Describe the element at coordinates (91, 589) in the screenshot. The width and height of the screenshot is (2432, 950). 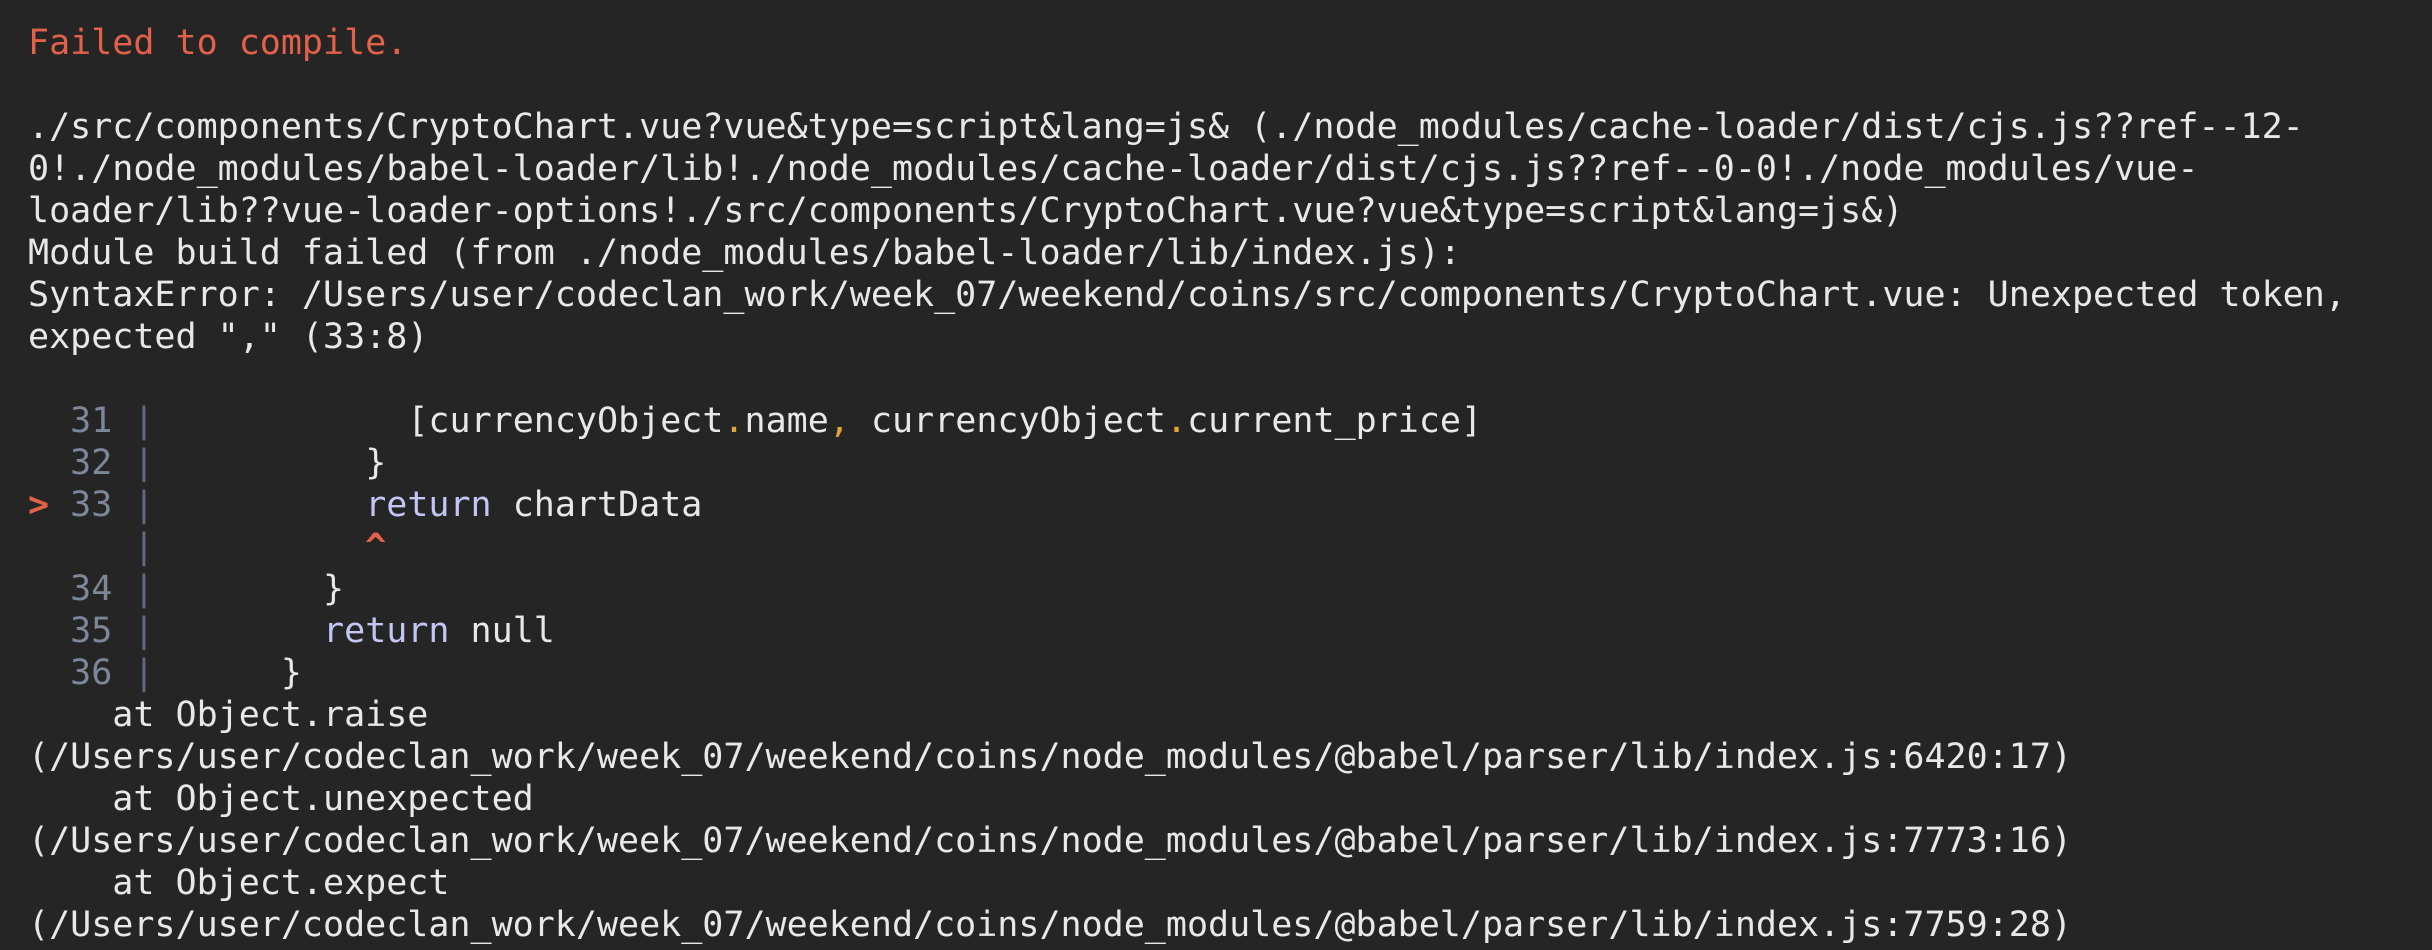
I see `line-number: 34` at that location.